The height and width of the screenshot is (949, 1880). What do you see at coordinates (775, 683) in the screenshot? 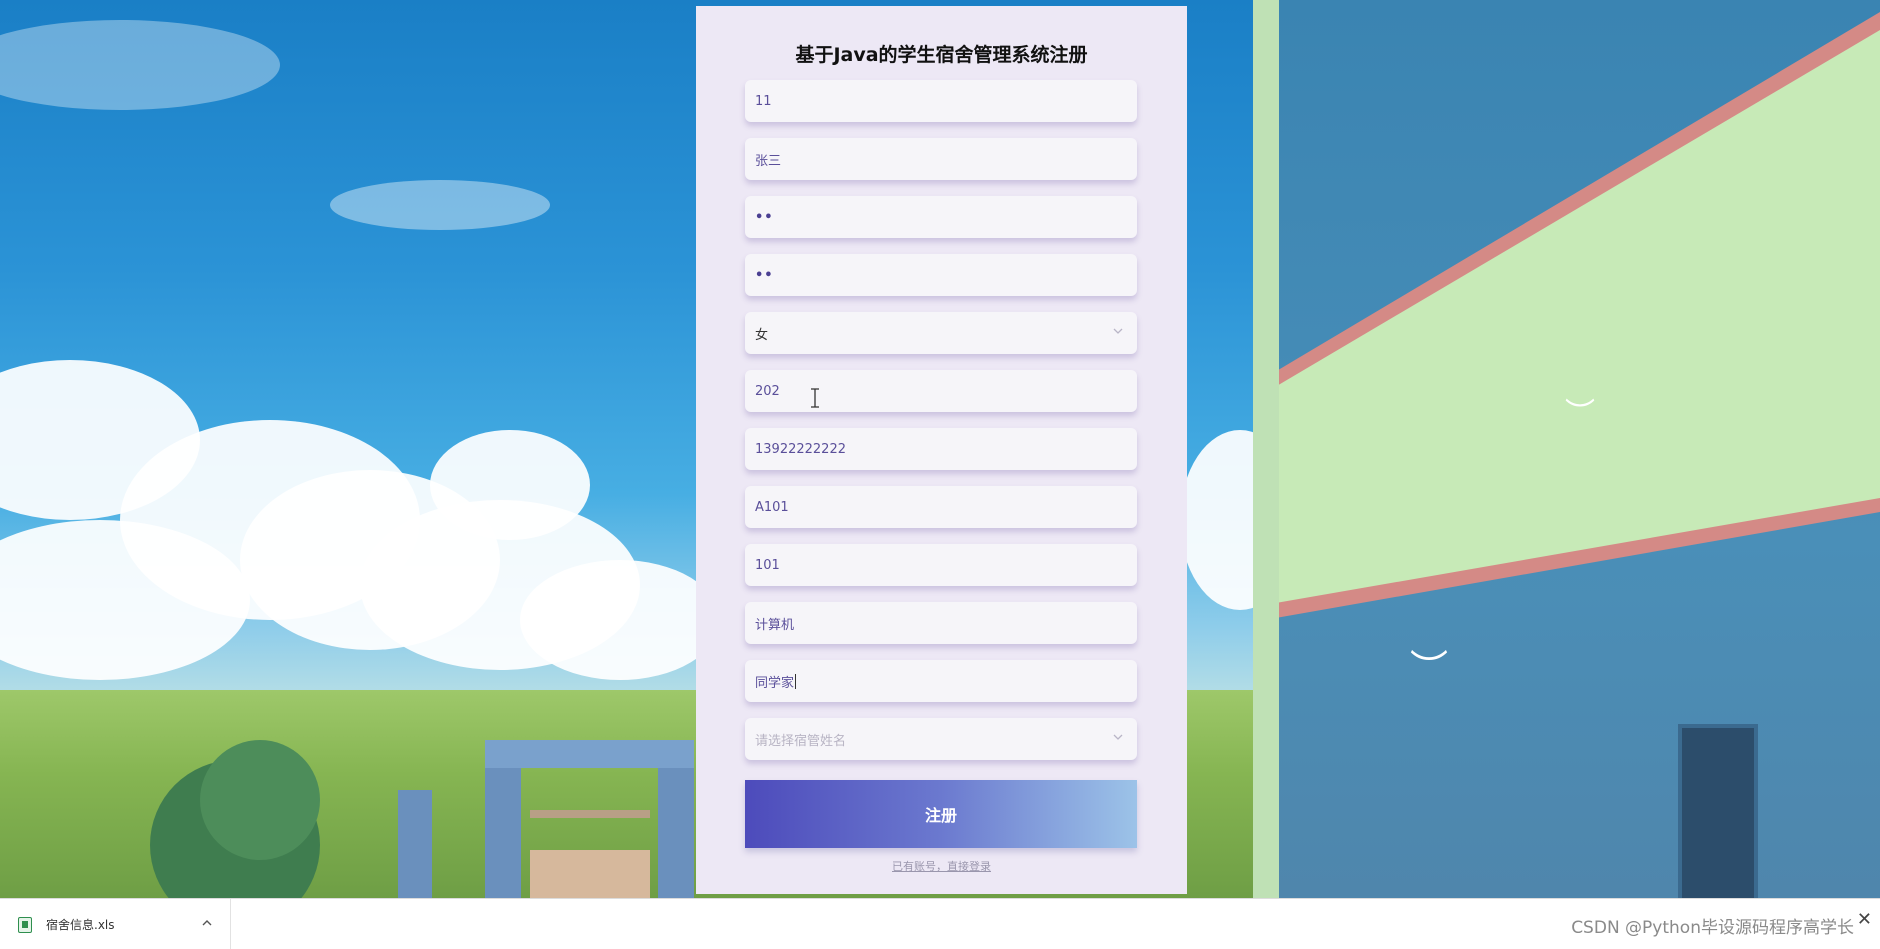
I see `class-value: 同学家` at bounding box center [775, 683].